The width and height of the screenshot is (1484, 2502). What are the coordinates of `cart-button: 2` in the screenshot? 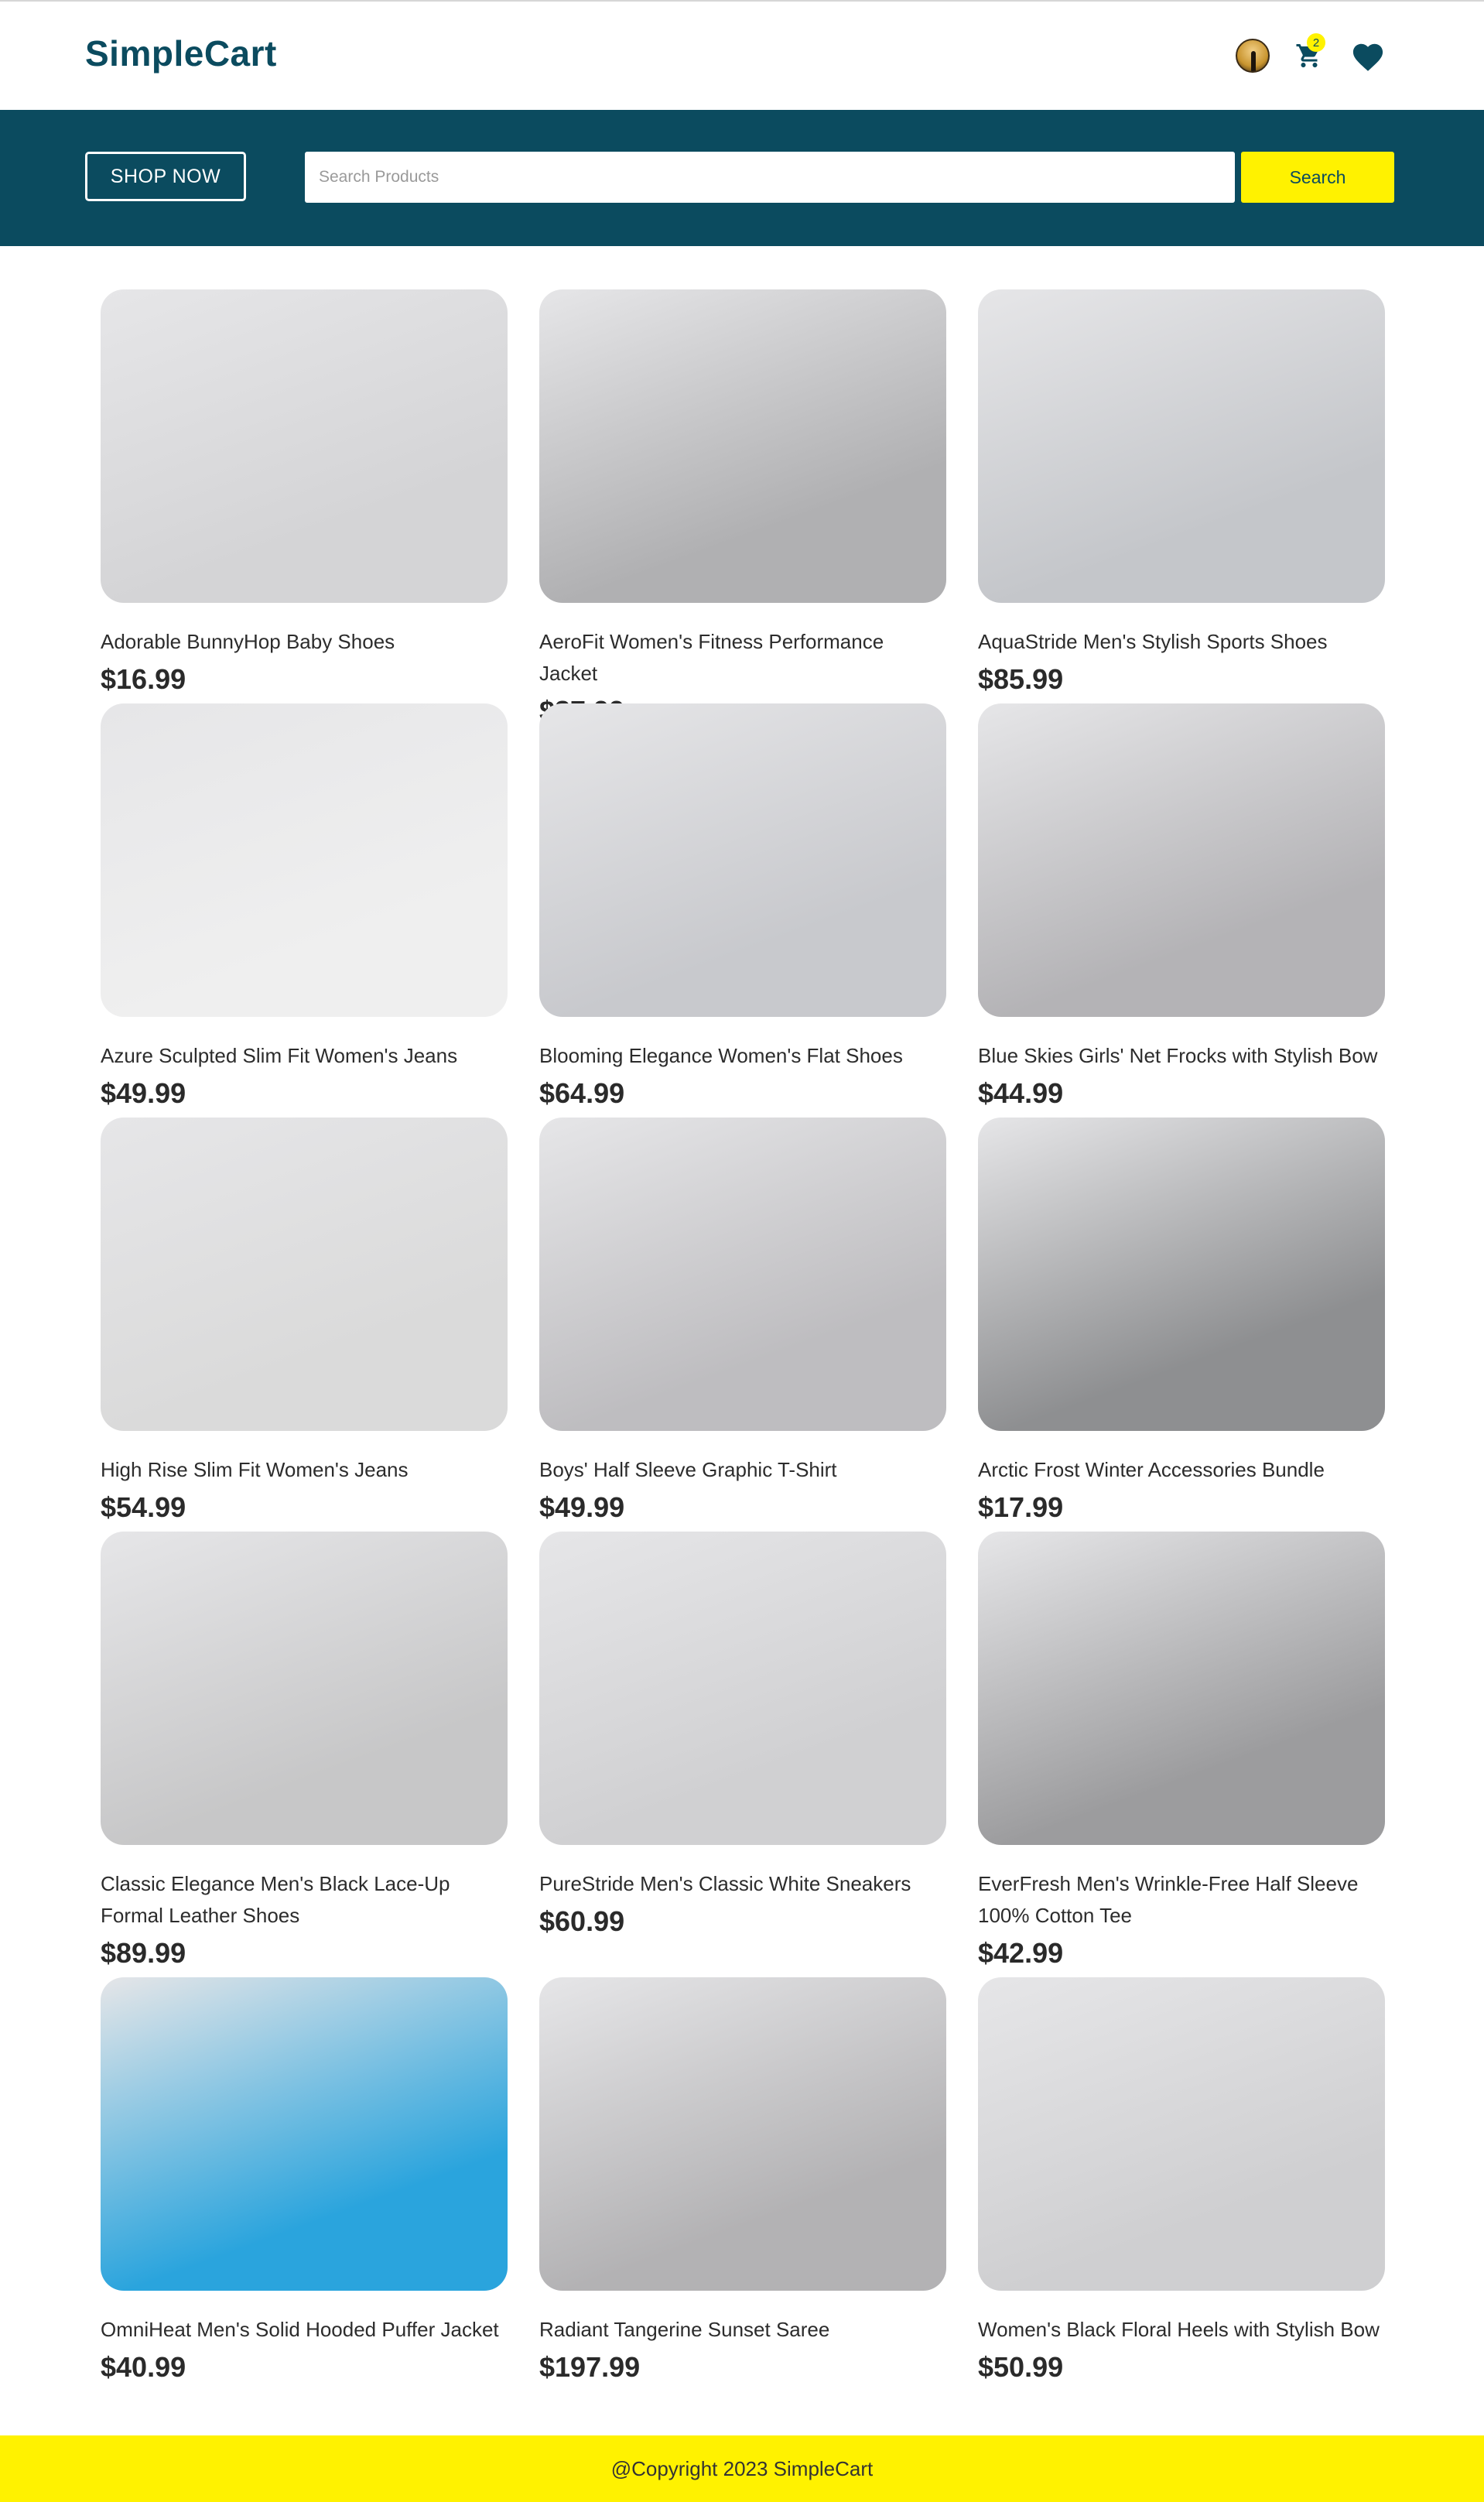 It's located at (1309, 54).